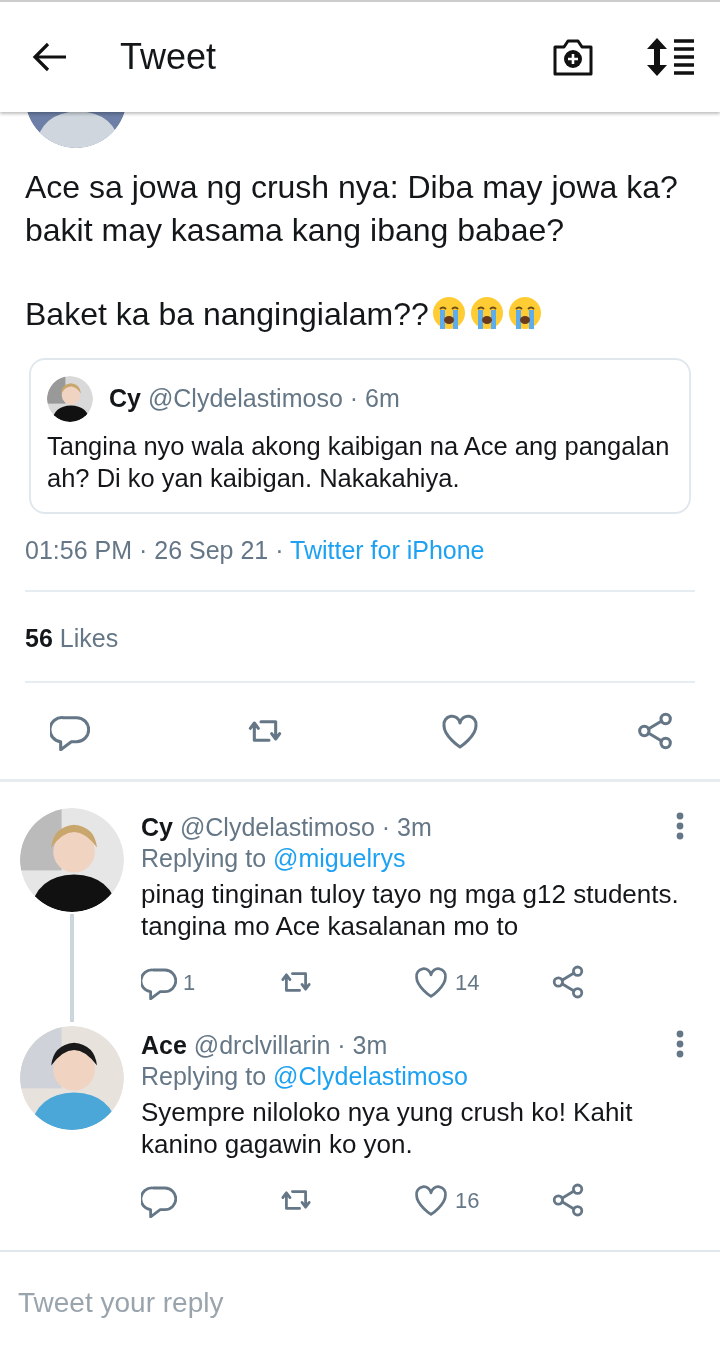  What do you see at coordinates (360, 1303) in the screenshot?
I see `reply-input: Tweet your reply` at bounding box center [360, 1303].